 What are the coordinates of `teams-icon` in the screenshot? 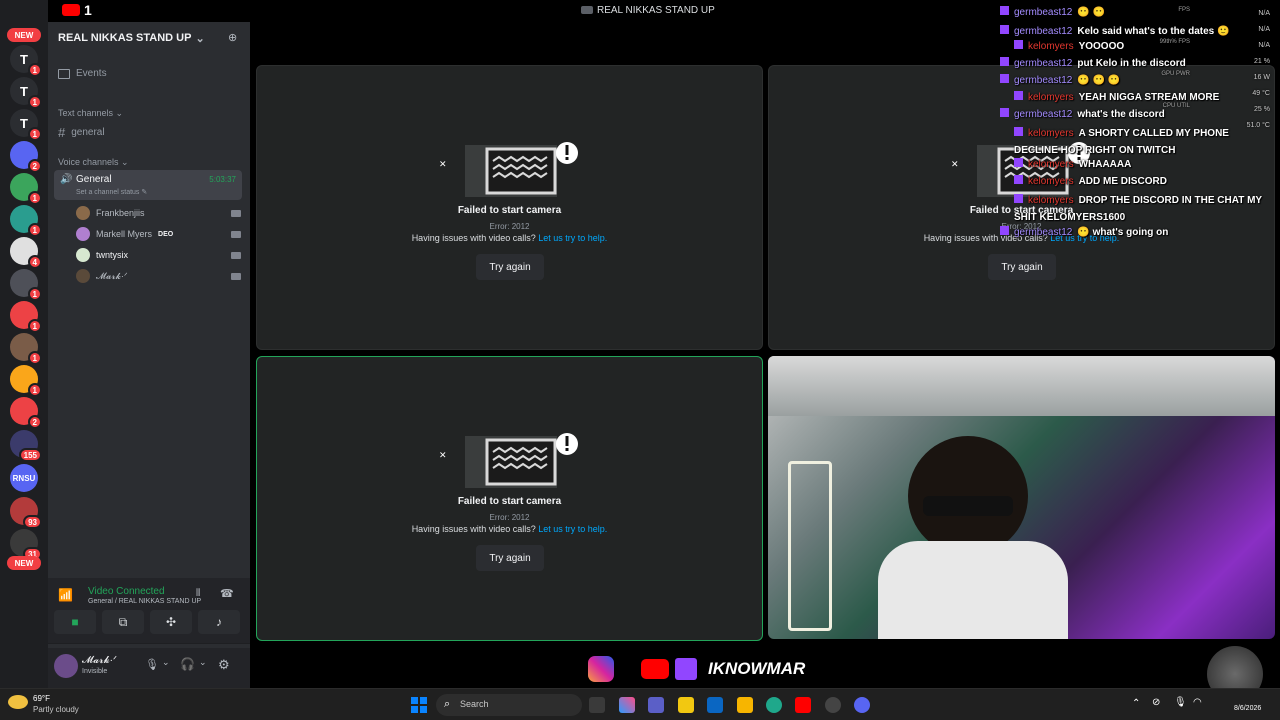 It's located at (656, 705).